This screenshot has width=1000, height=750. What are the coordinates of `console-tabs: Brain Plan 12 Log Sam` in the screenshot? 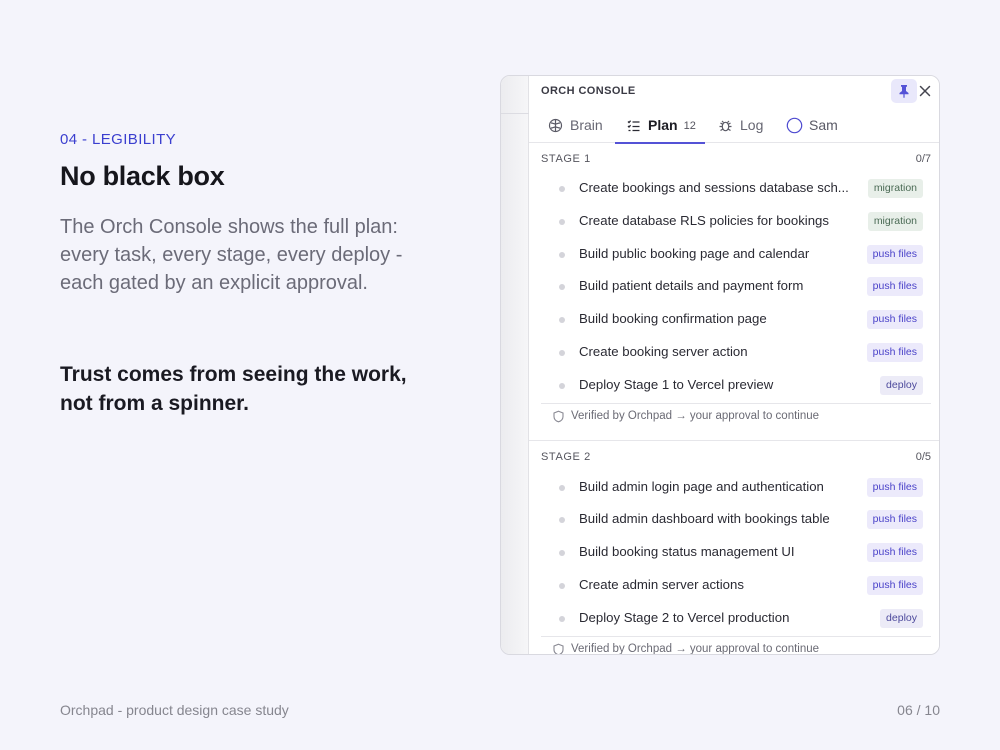 It's located at (734, 129).